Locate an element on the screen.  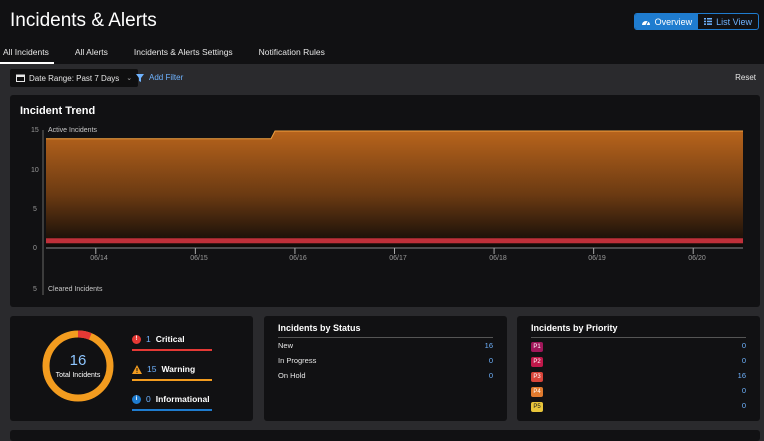
list-view-button: List View is located at coordinates (728, 21).